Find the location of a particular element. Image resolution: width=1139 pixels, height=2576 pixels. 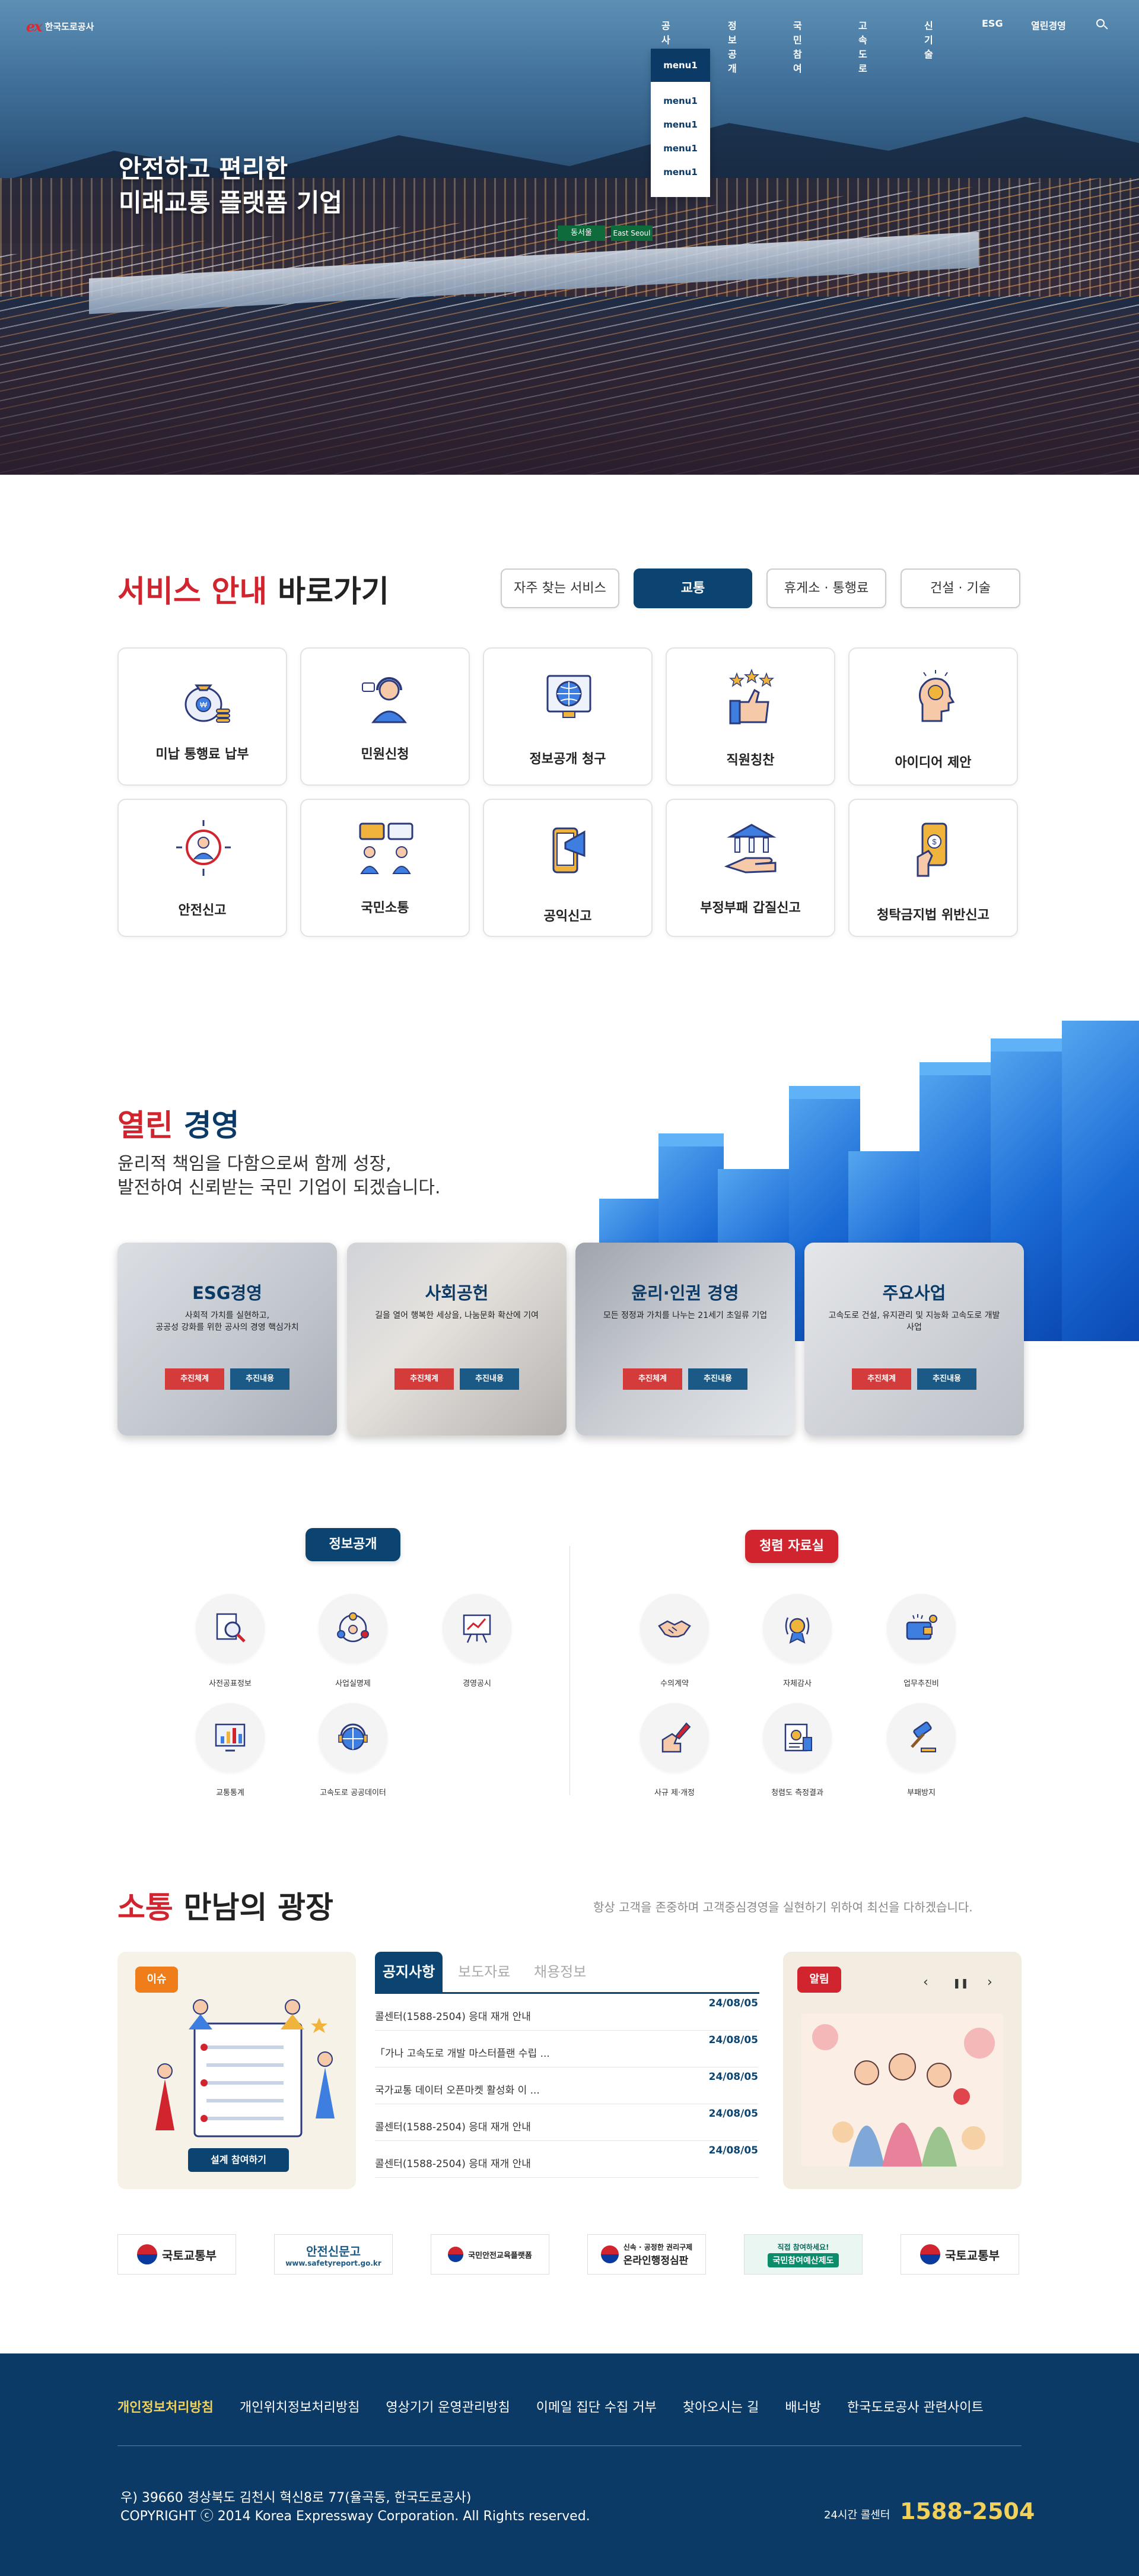

logo: ex 한국도로공사 is located at coordinates (60, 26).